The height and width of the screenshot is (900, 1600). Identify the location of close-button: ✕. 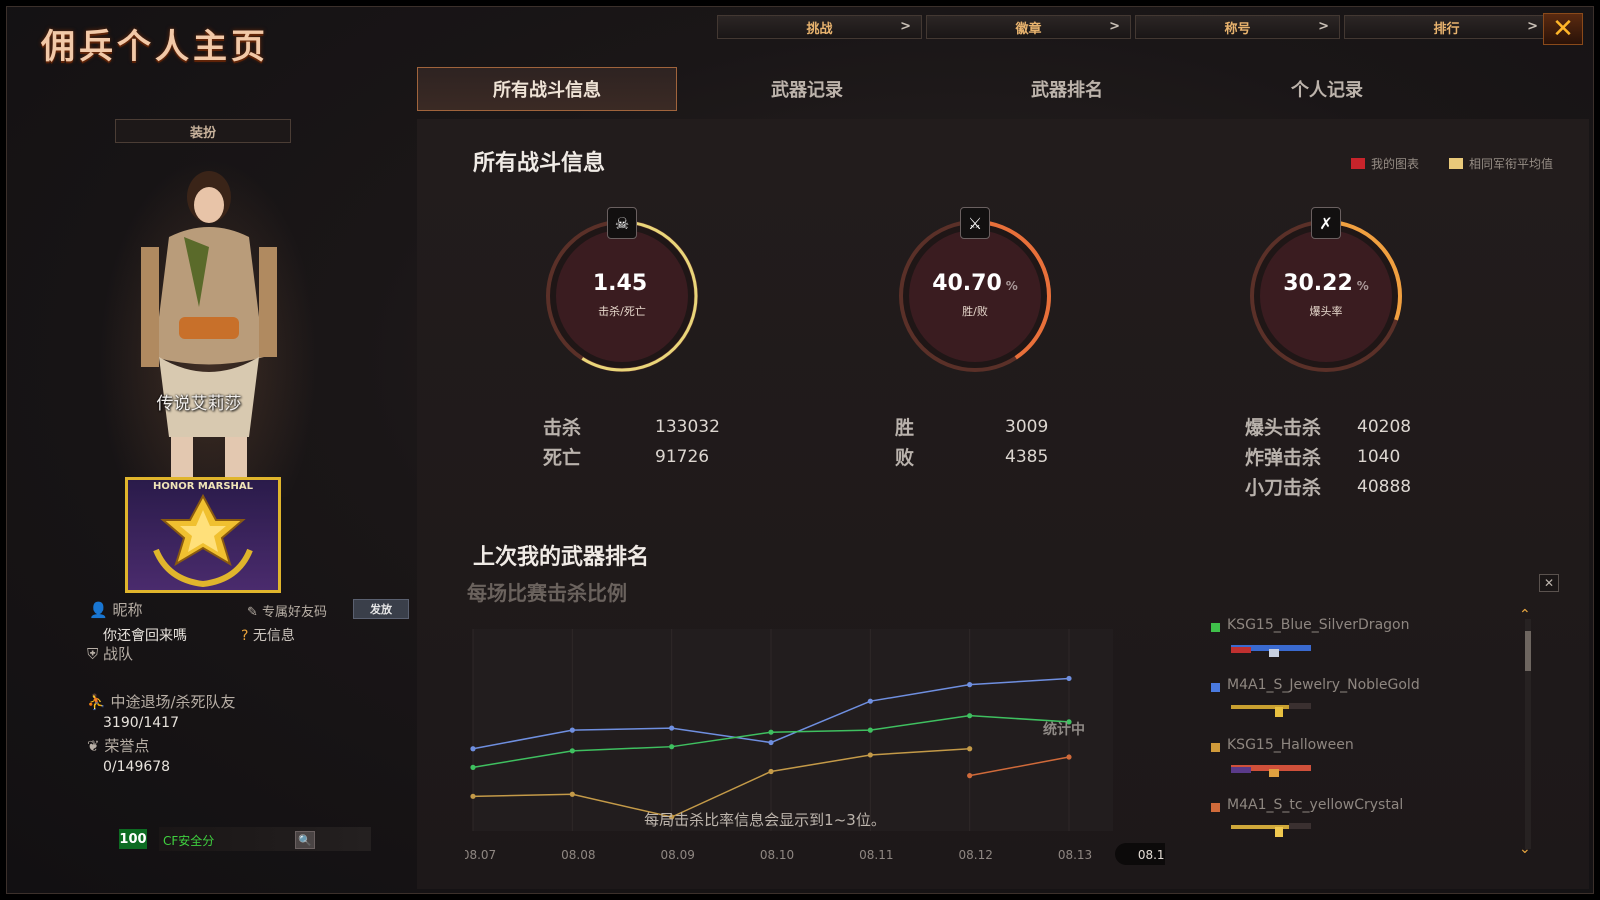
(1563, 29).